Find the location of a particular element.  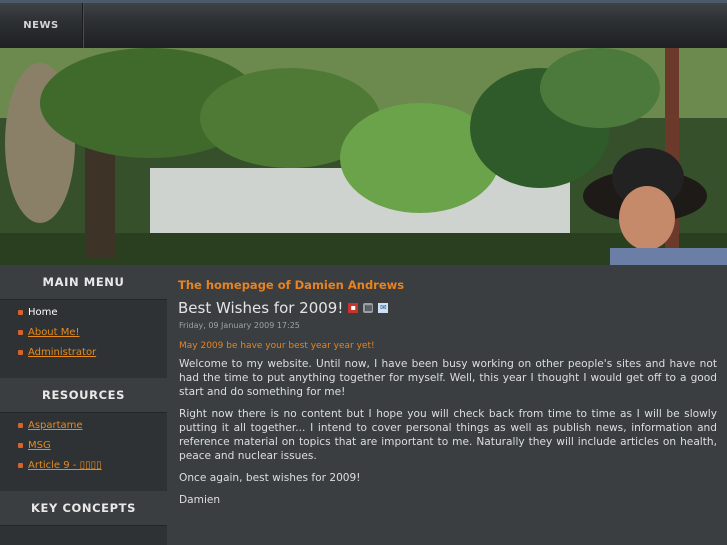

menu-item-home: Home is located at coordinates (38, 312).